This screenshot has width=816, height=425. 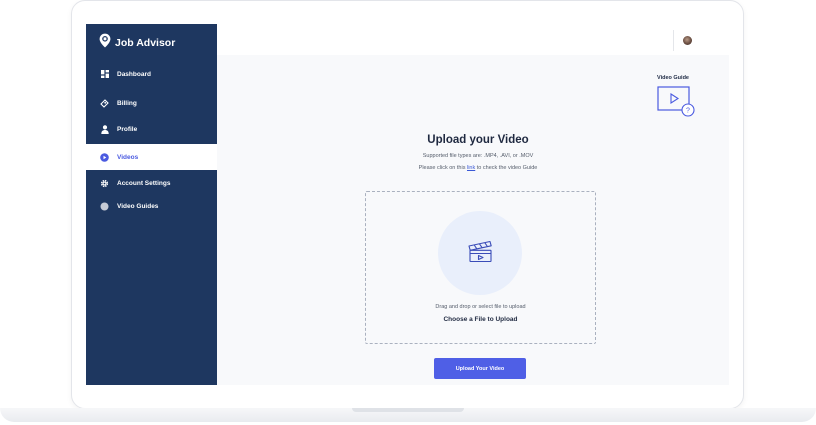 What do you see at coordinates (128, 157) in the screenshot?
I see `sidebar-item-label: Videos` at bounding box center [128, 157].